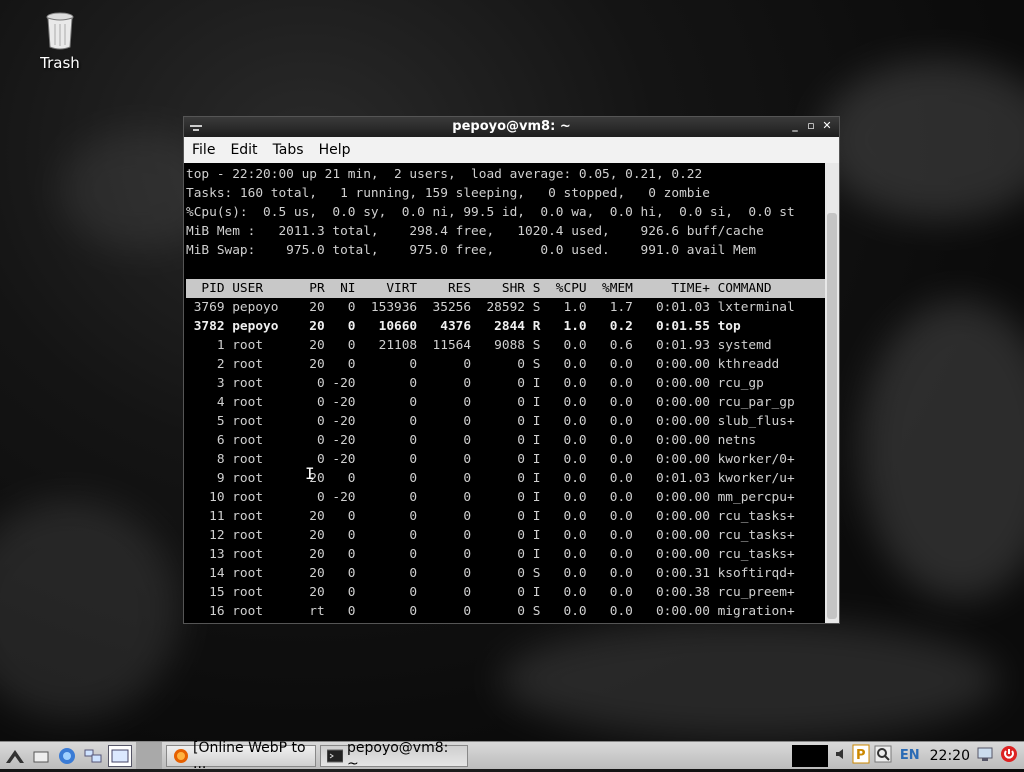  What do you see at coordinates (60, 31) in the screenshot?
I see `trash-icon` at bounding box center [60, 31].